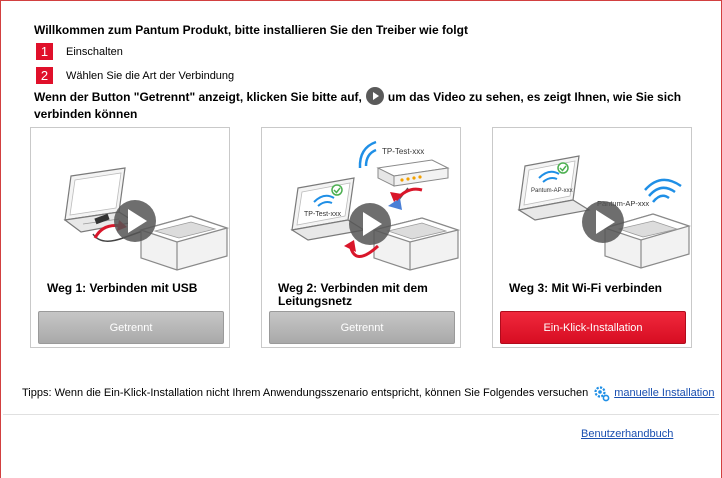  I want to click on usb-connection-illustration, so click(130, 200).